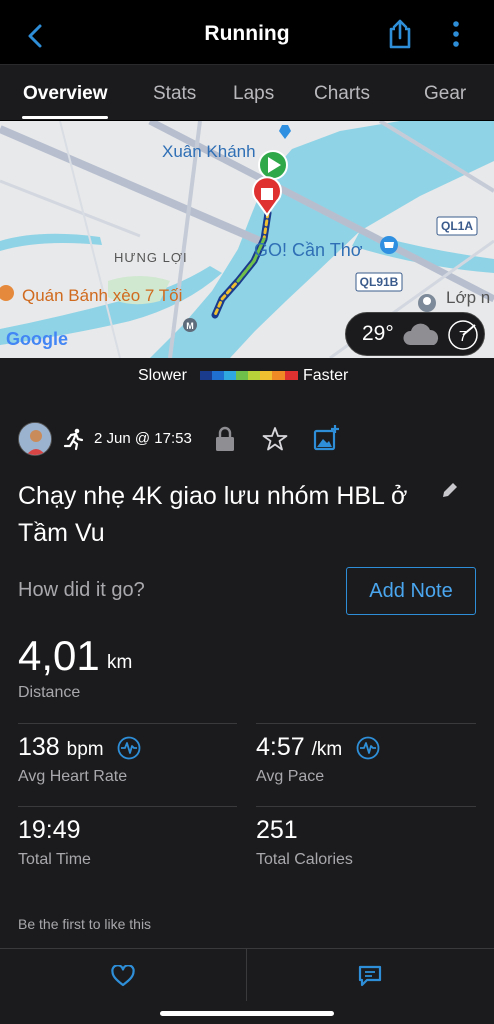  Describe the element at coordinates (37, 339) in the screenshot. I see `google-logo: Google` at that location.